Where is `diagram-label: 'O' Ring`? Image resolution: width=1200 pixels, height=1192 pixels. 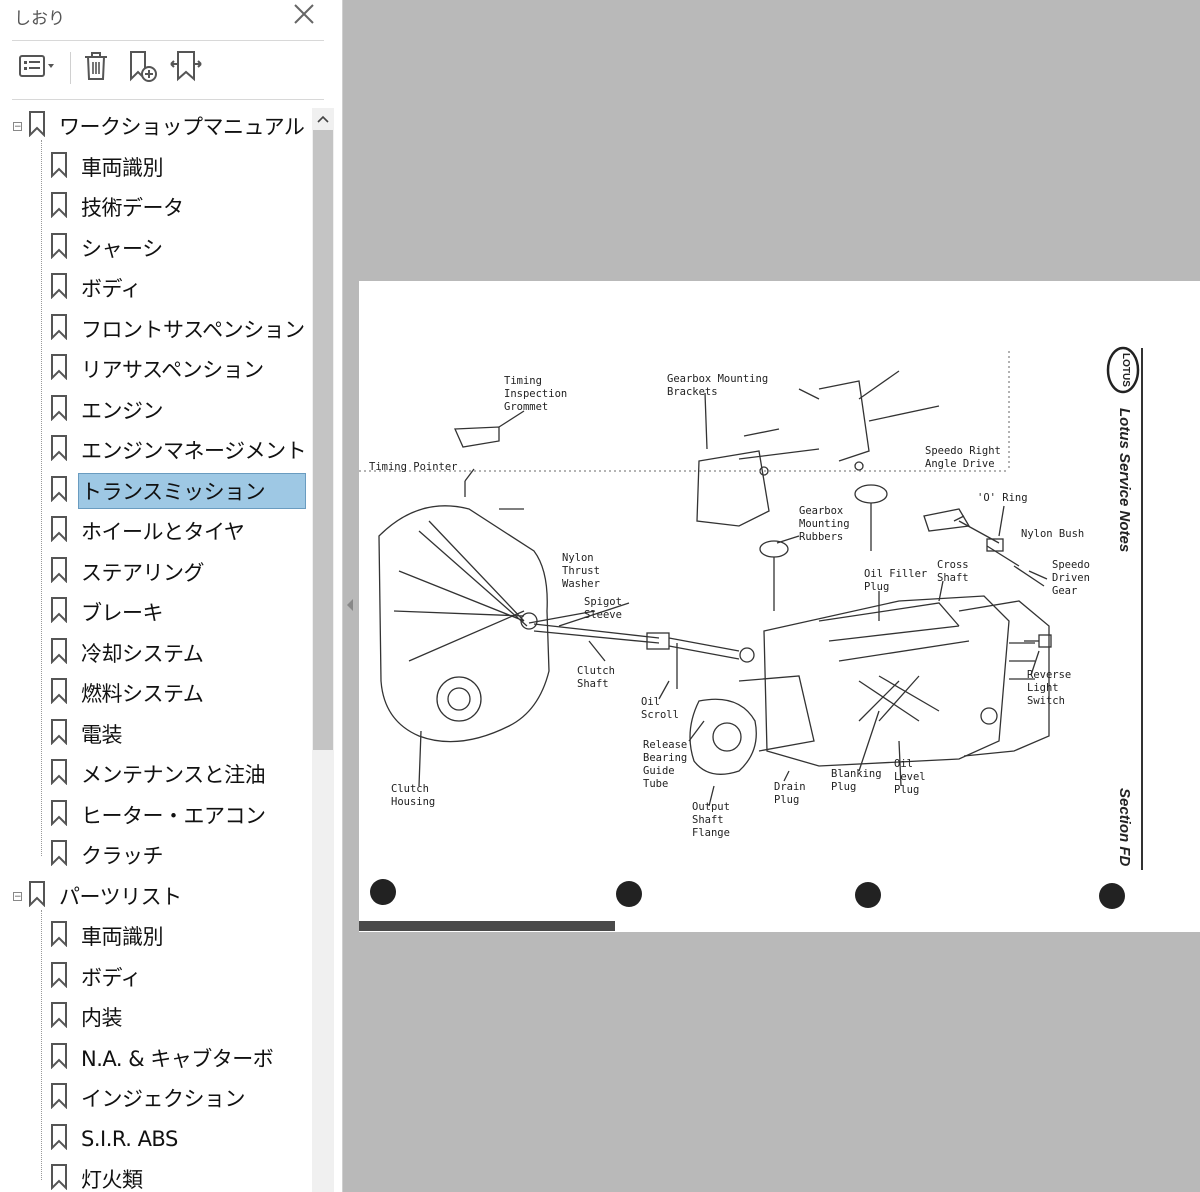 diagram-label: 'O' Ring is located at coordinates (1002, 498).